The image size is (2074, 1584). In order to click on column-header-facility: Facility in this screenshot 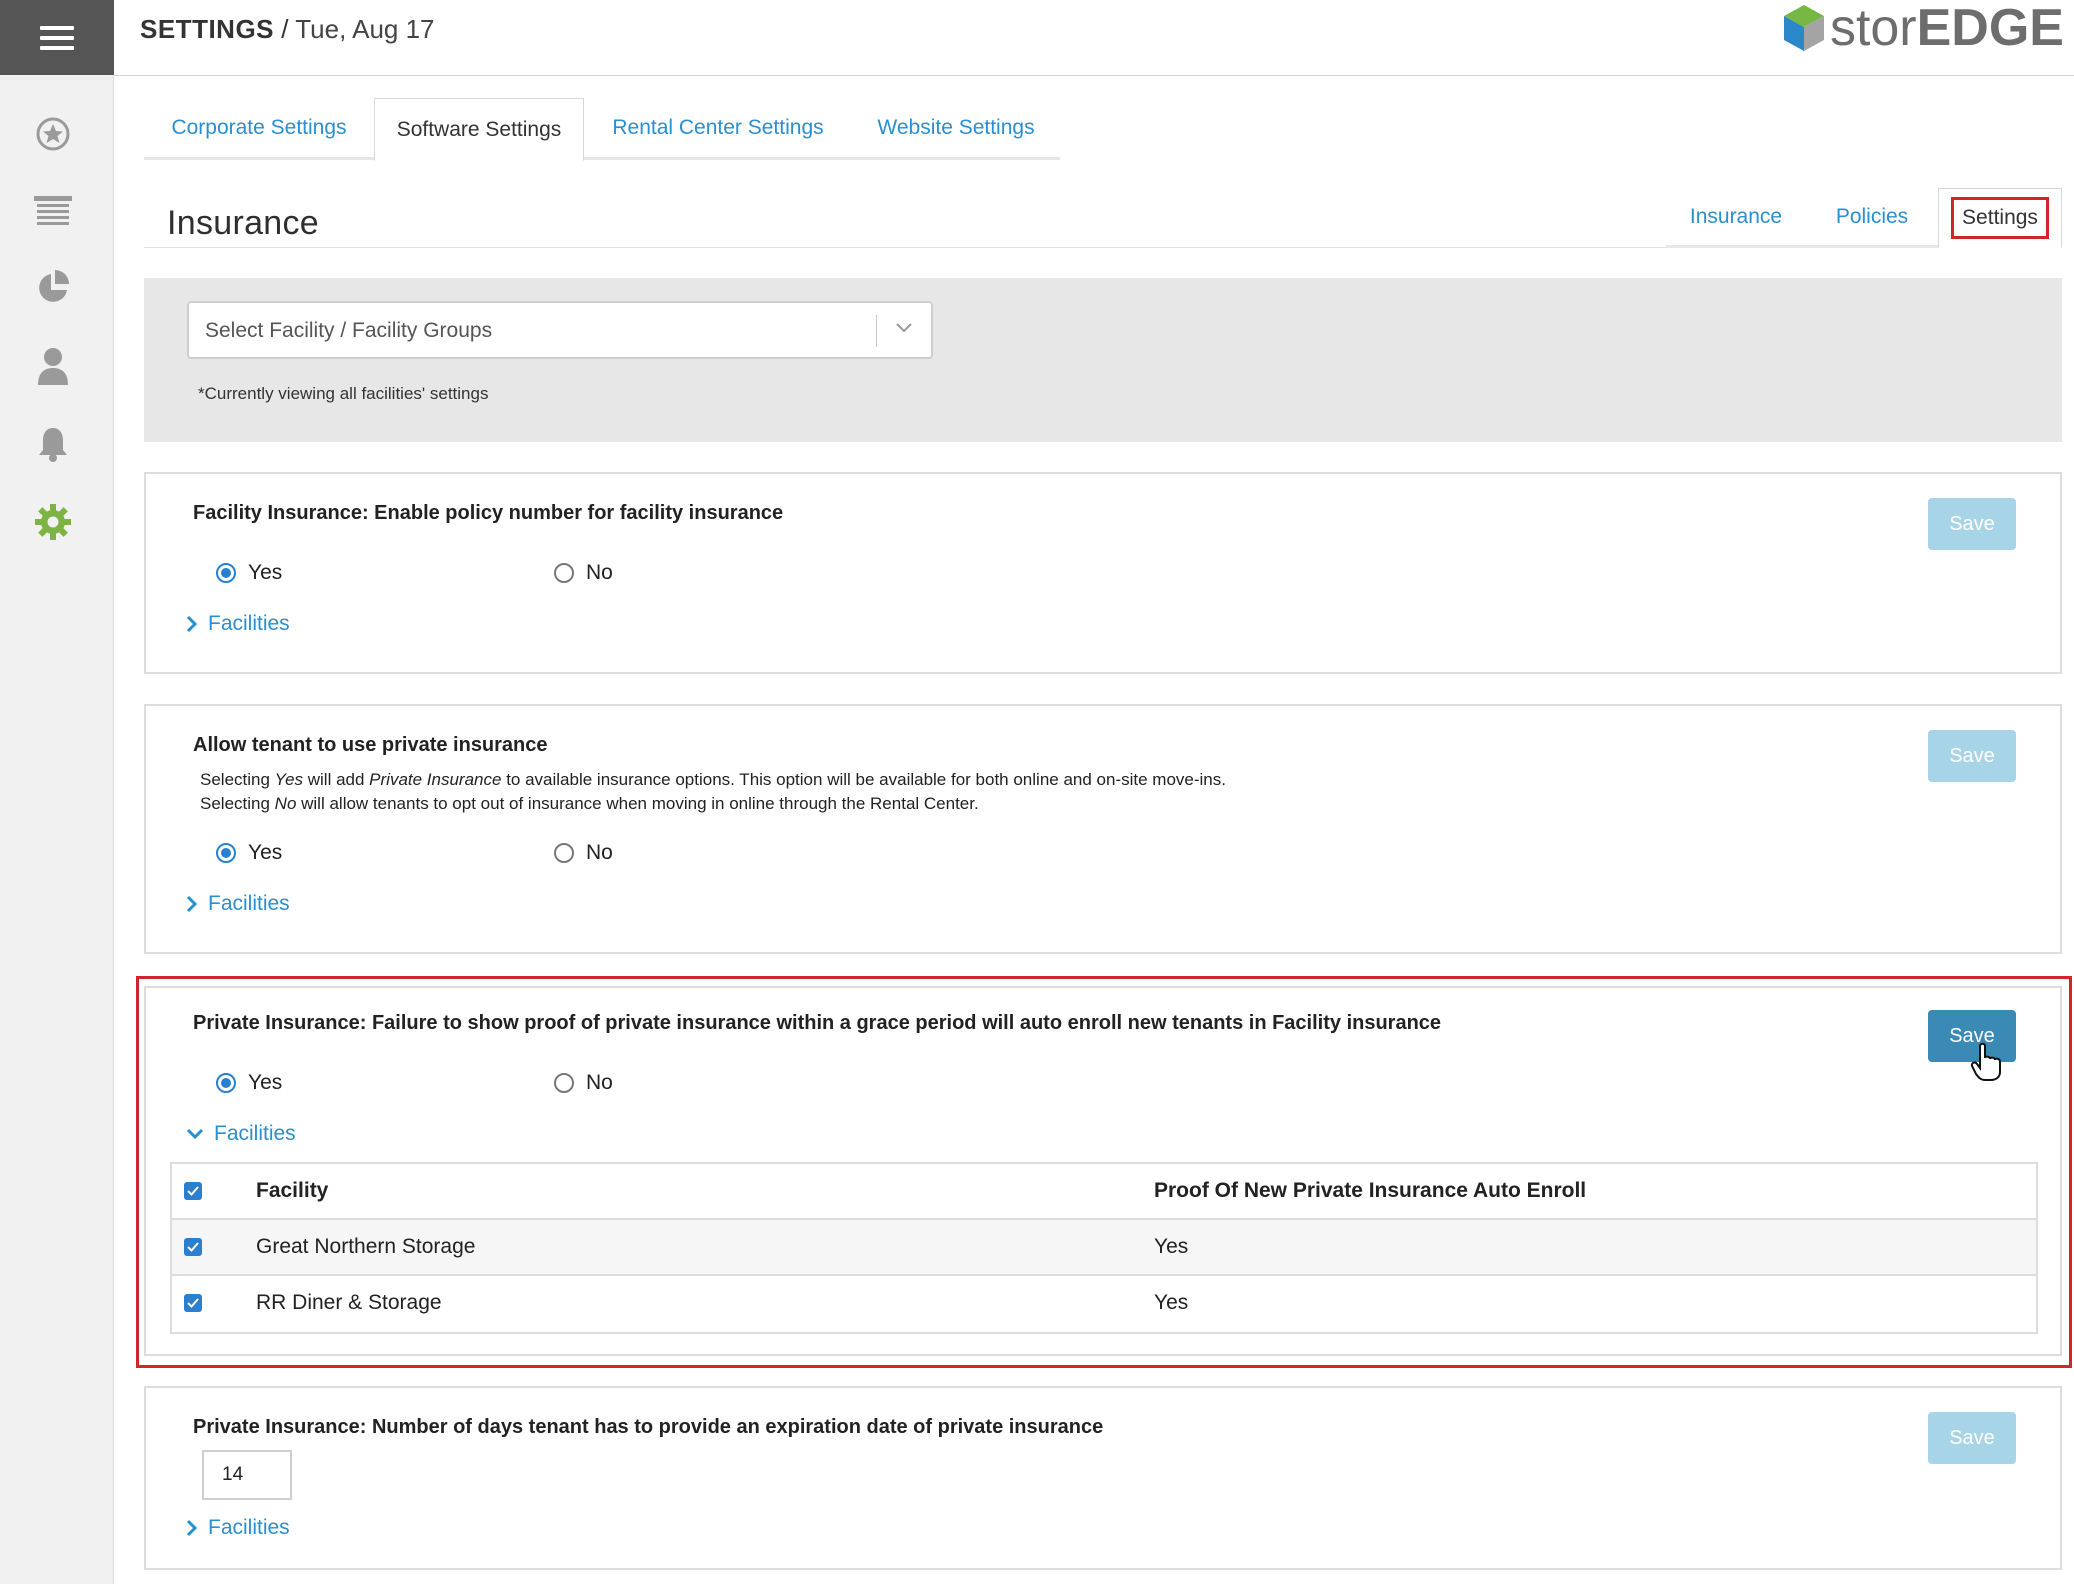, I will do `click(292, 1190)`.